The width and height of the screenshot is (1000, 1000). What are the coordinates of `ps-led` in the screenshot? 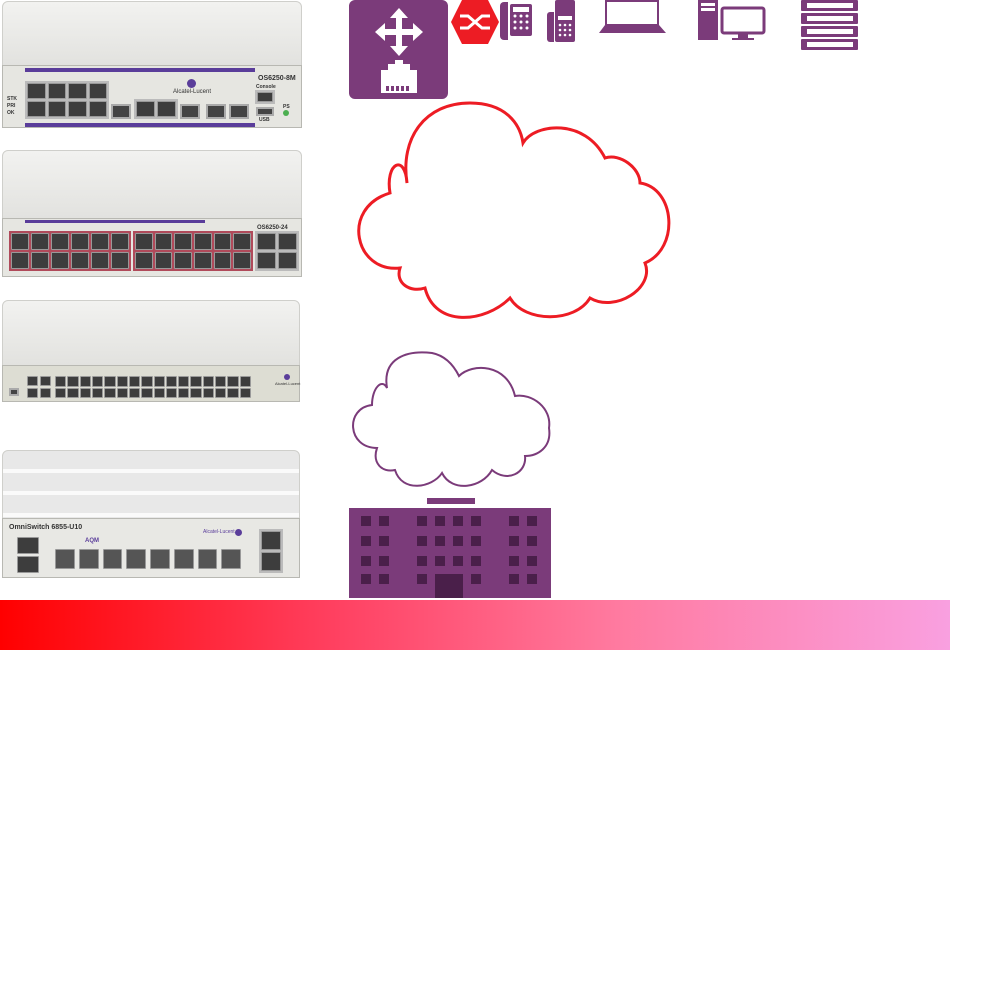 It's located at (286, 113).